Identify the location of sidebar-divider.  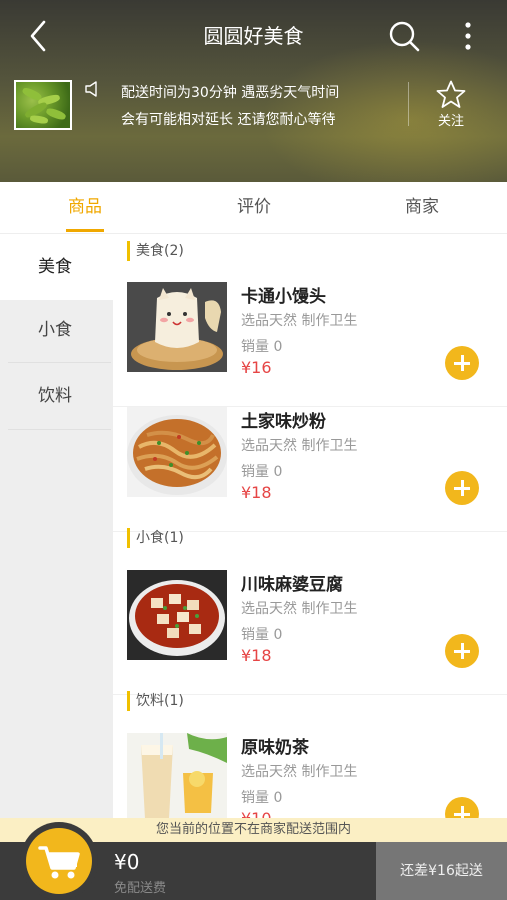
(59, 429).